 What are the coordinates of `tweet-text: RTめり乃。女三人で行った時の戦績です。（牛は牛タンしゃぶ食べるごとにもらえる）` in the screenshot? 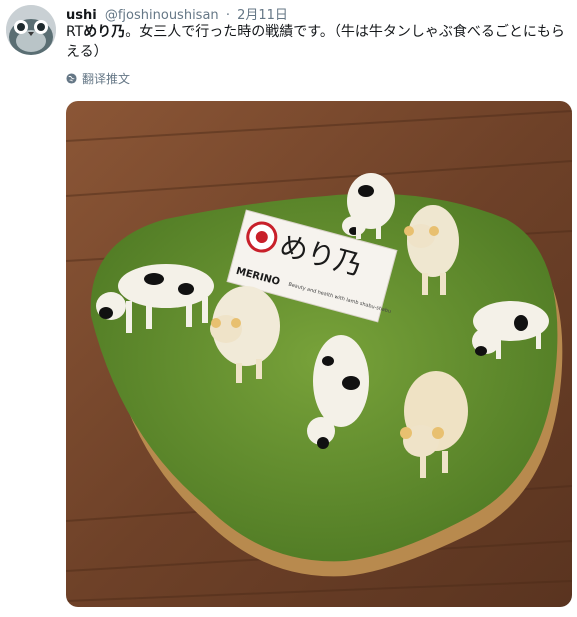 It's located at (318, 42).